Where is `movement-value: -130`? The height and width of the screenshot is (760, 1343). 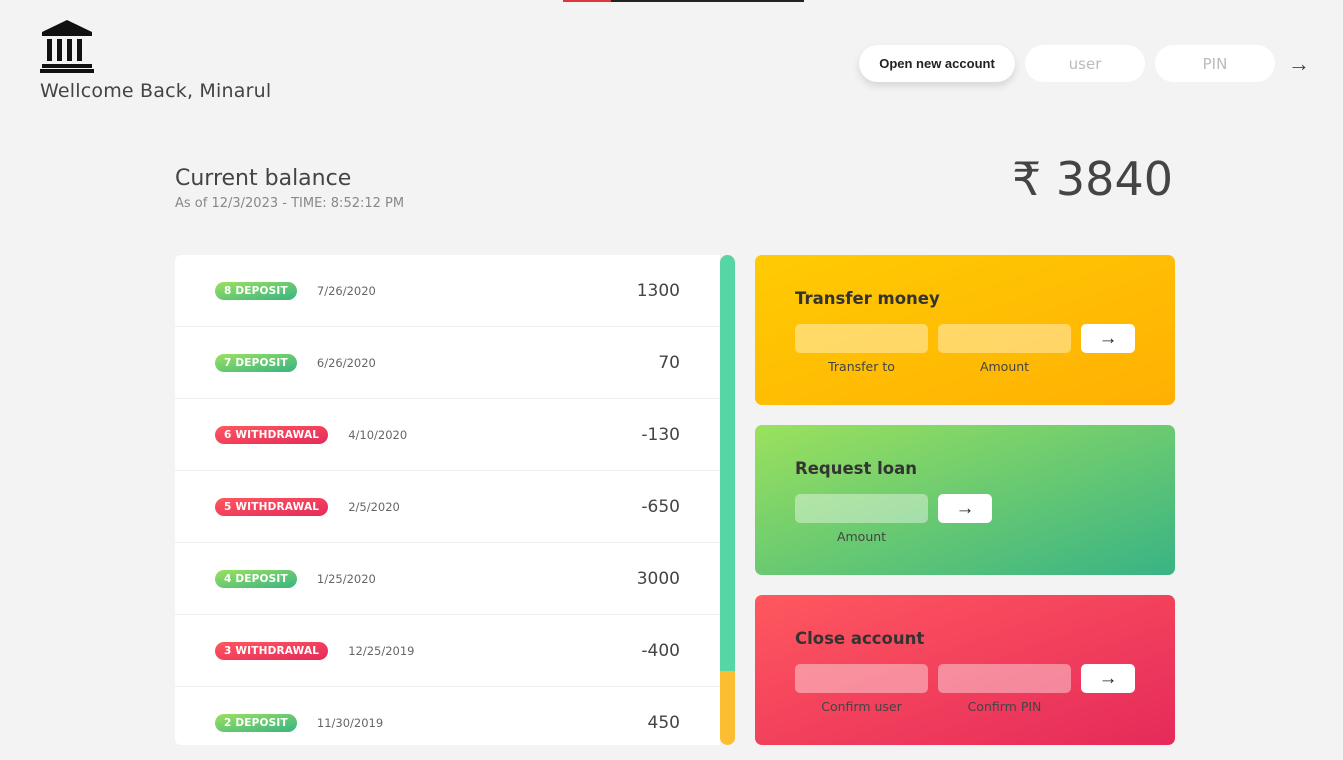 movement-value: -130 is located at coordinates (660, 434).